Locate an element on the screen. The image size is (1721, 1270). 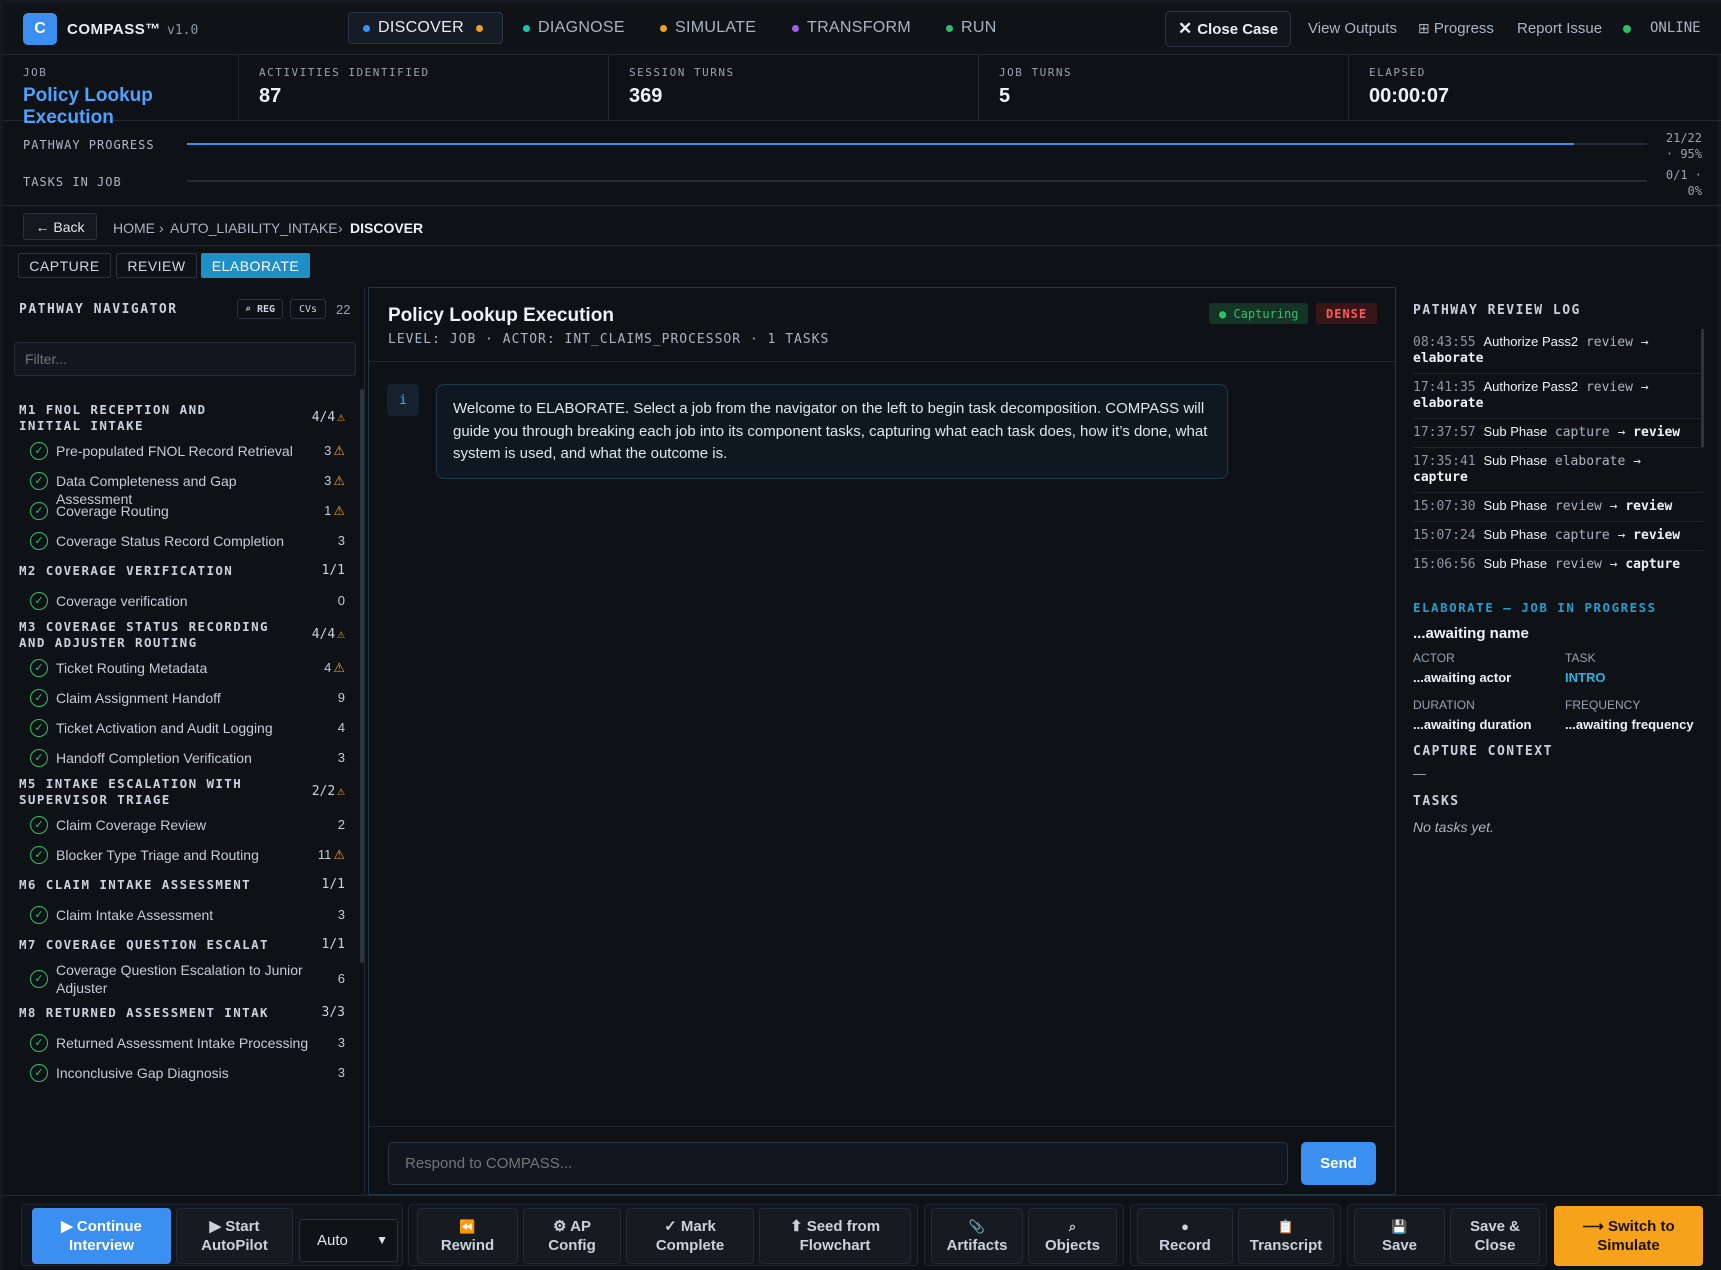
navigator-item: ✓ Pre-populated FNOL Record Retrieval 3 ⚠ is located at coordinates (178, 451).